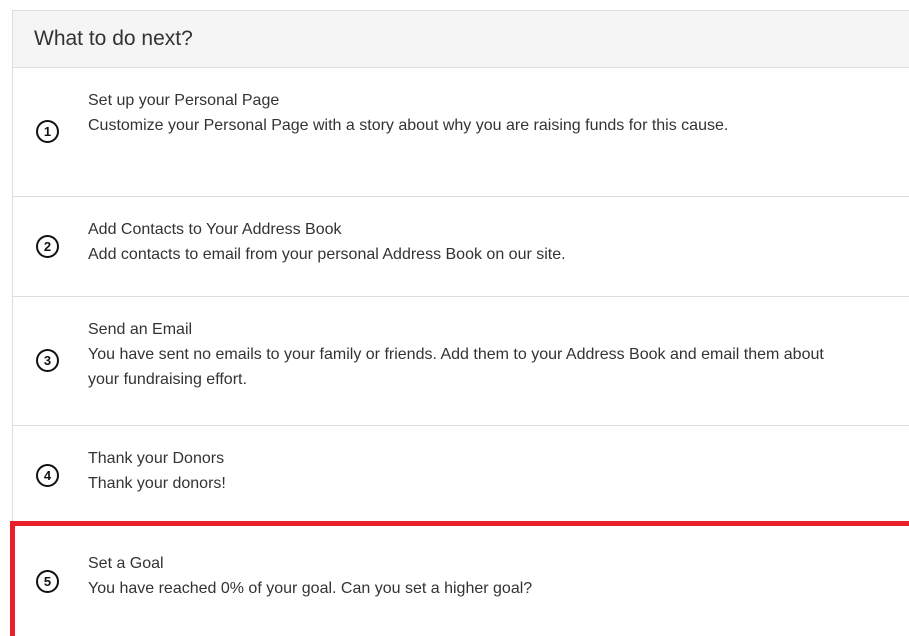 This screenshot has width=909, height=636. I want to click on step-title: Set a Goal, so click(468, 563).